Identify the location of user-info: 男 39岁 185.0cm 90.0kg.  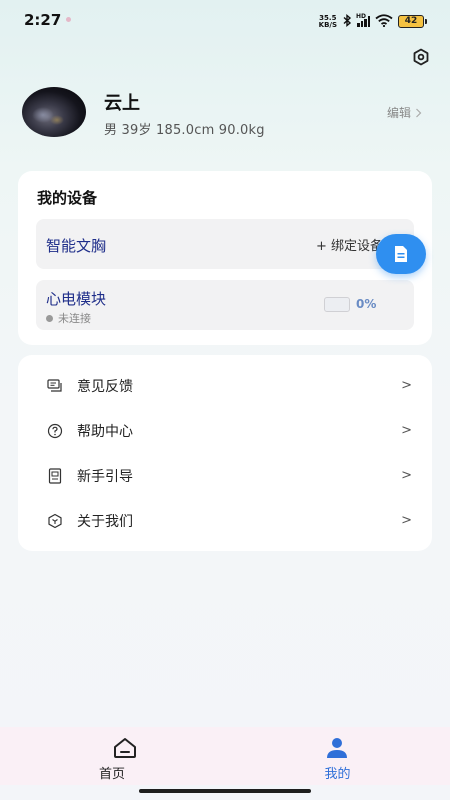
(184, 130).